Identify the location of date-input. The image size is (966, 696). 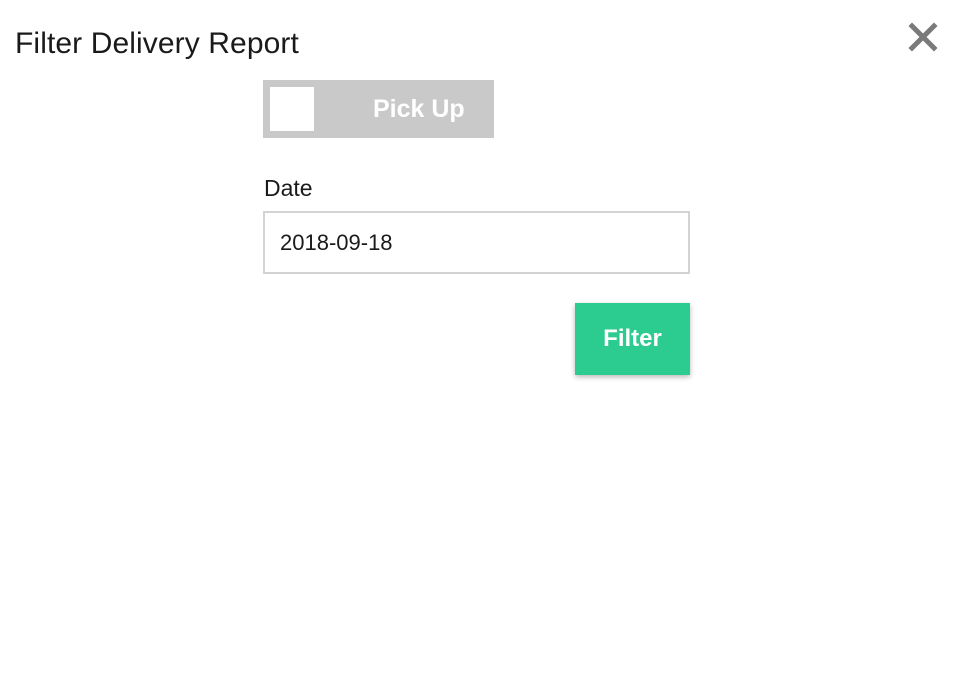
(476, 242).